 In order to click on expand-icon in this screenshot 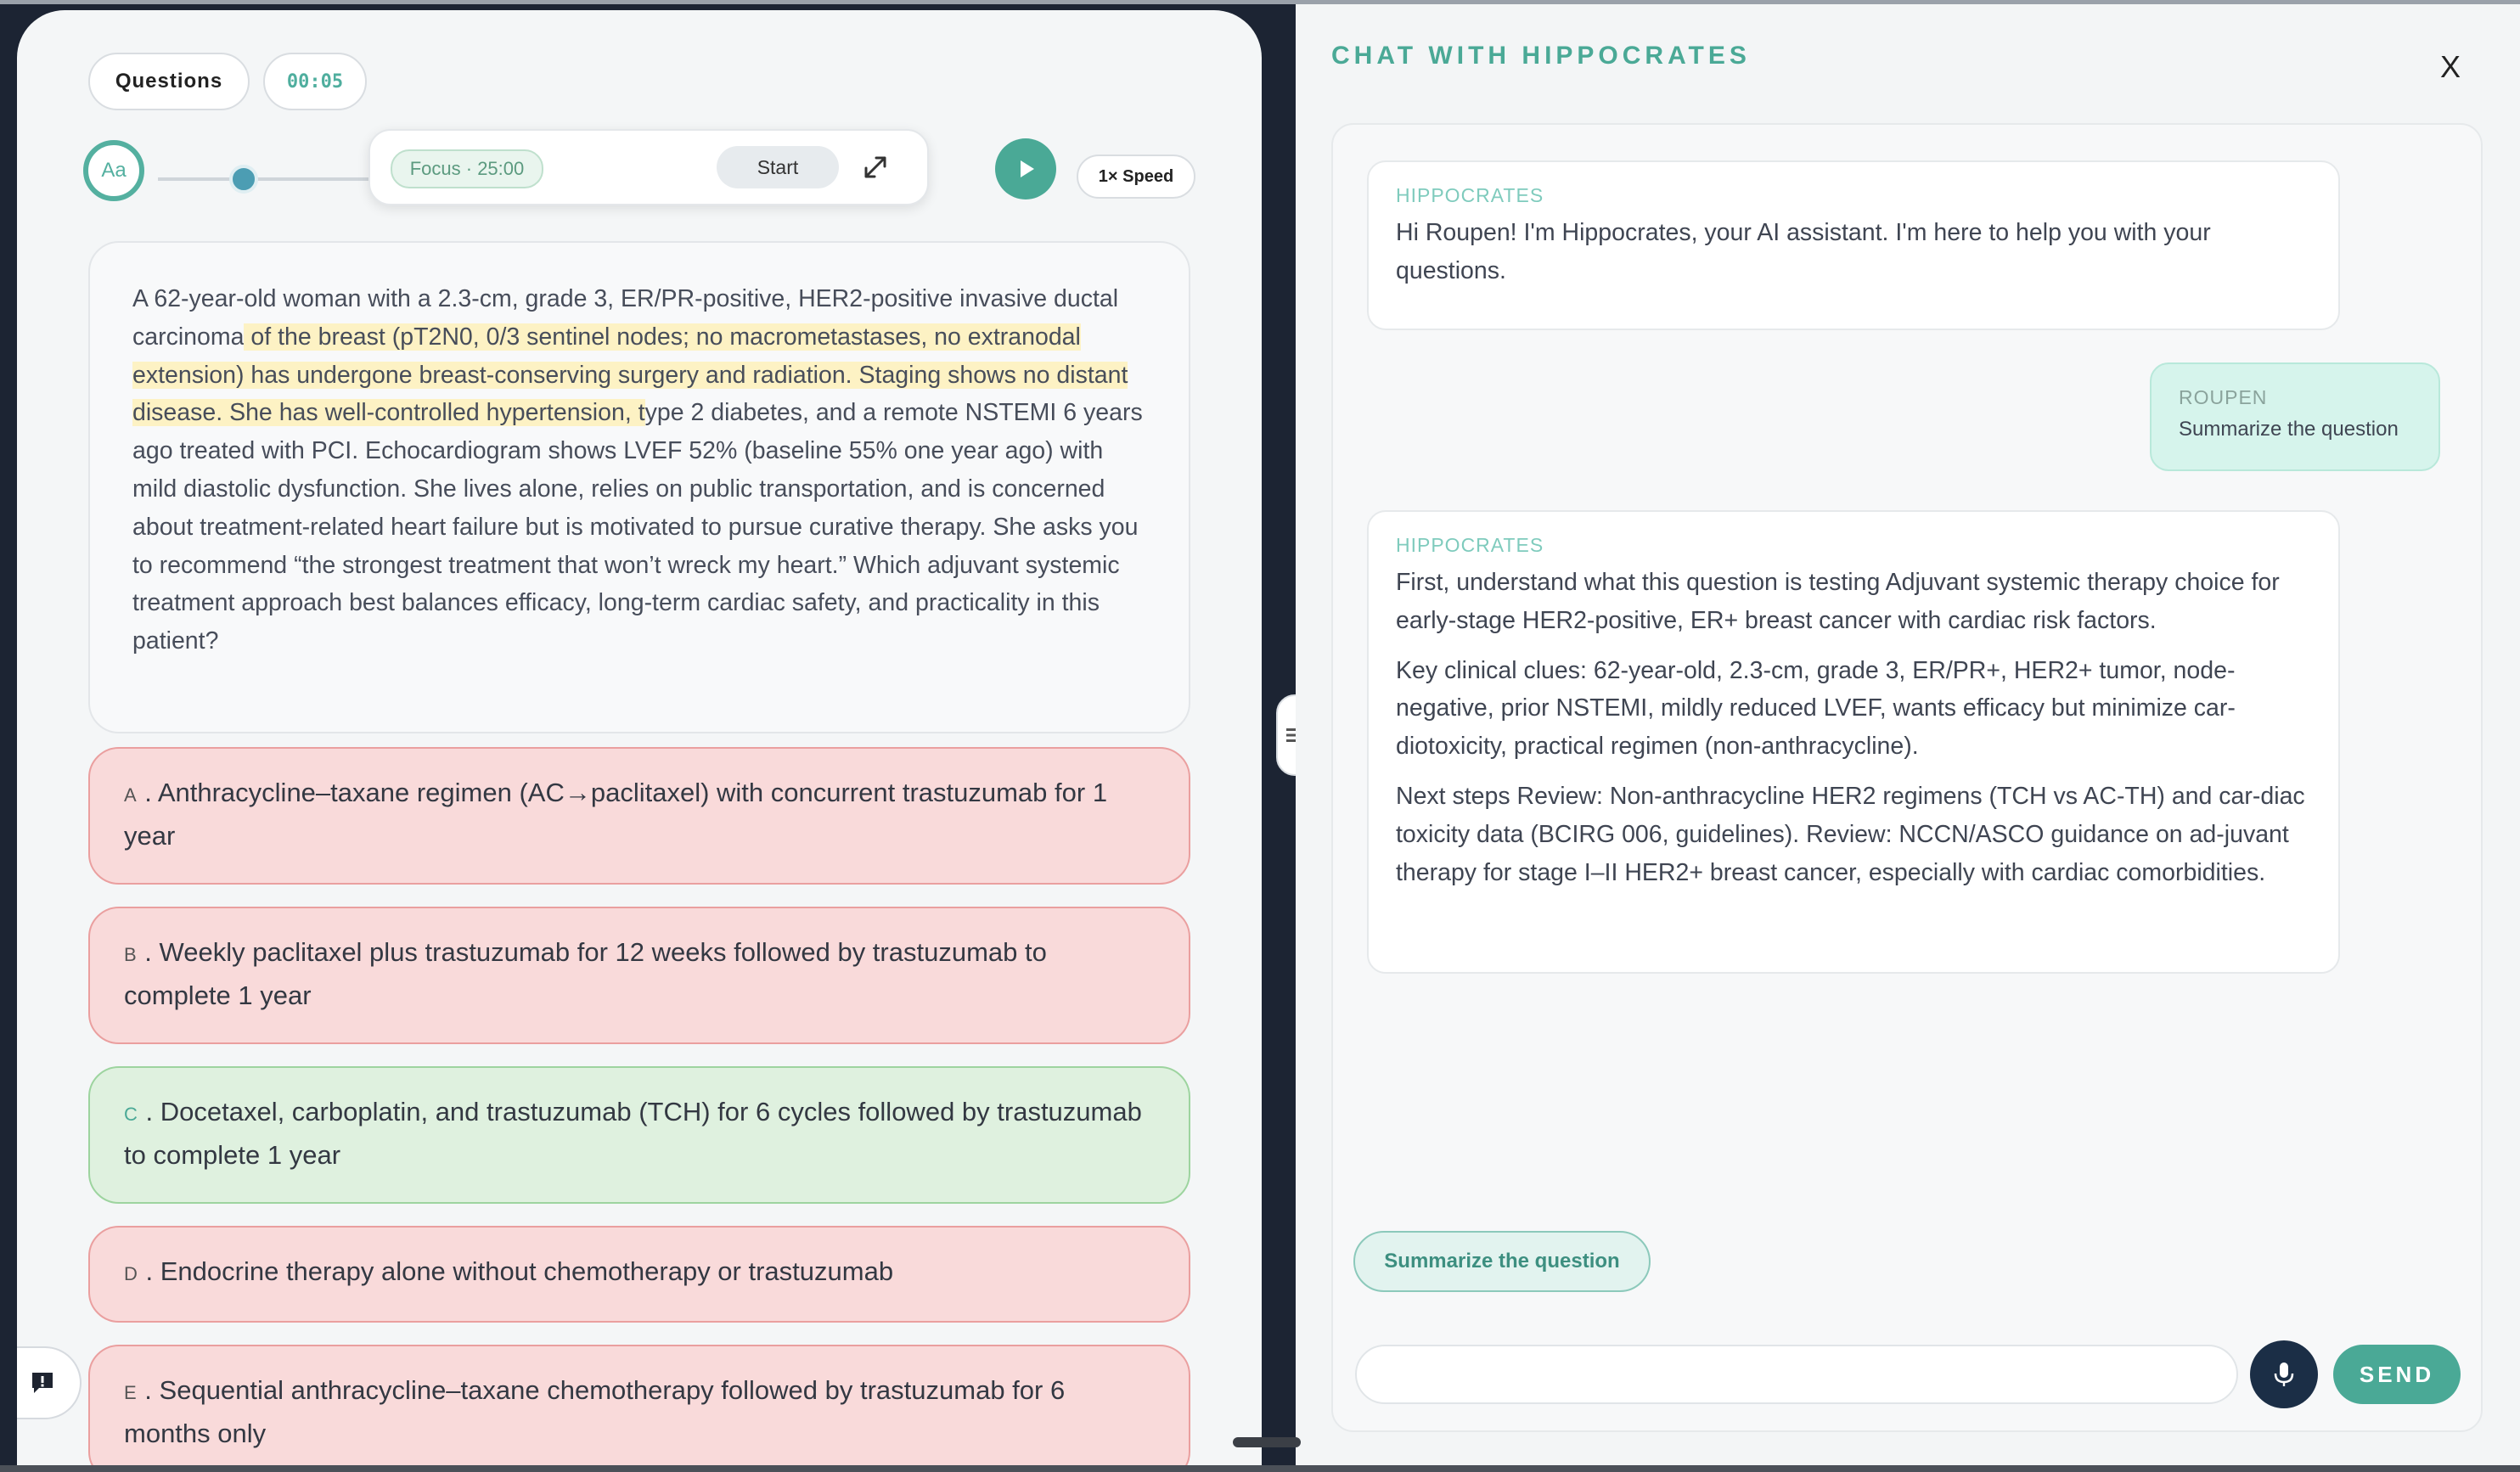, I will do `click(875, 168)`.